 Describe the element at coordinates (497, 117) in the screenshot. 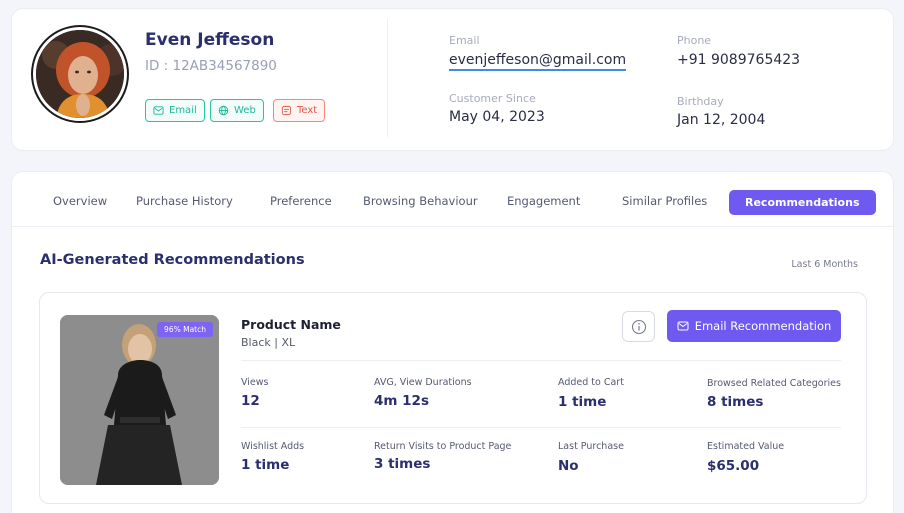

I see `customer-since-value: May 04, 2023` at that location.